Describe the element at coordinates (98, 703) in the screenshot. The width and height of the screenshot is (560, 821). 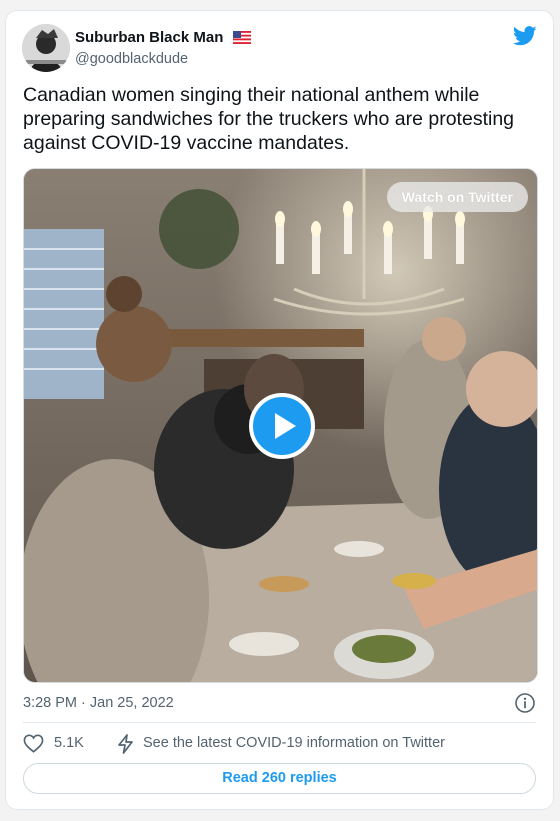
I see `tweet-timestamp: 3:28 PM · Jan 25, 2022` at that location.